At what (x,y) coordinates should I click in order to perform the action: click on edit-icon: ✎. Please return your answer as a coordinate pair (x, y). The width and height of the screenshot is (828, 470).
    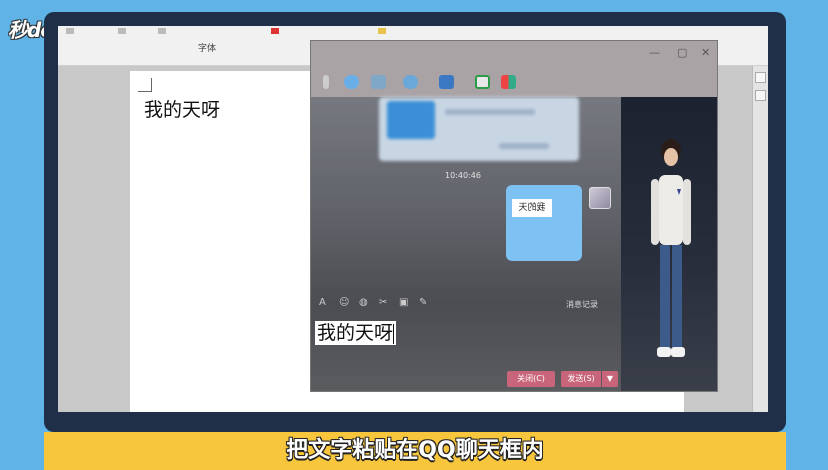
    Looking at the image, I should click on (423, 302).